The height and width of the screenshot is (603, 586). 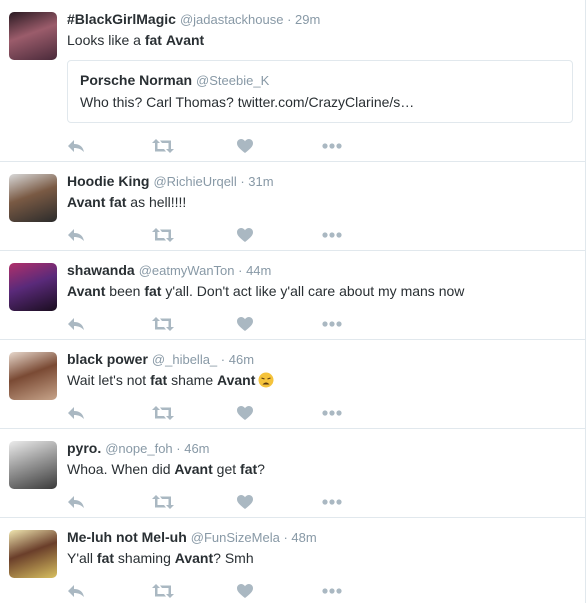 I want to click on text-segment: Y'all, so click(x=82, y=558).